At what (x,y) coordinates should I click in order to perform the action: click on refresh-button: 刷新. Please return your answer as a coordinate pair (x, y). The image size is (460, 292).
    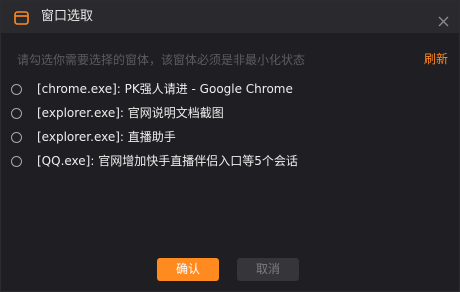
    Looking at the image, I should click on (436, 59).